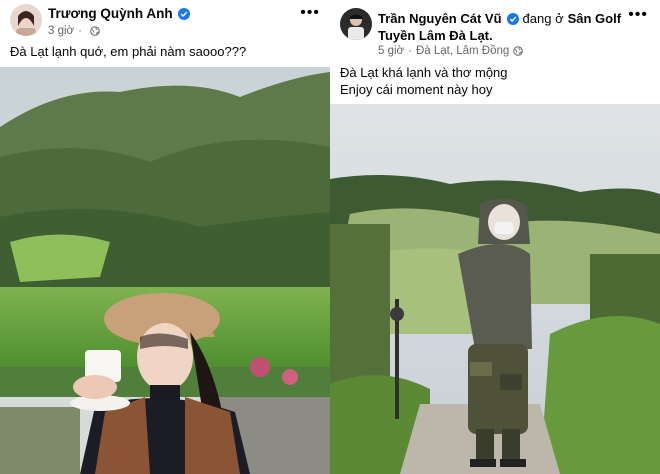 This screenshot has height=474, width=660. I want to click on post-meta: 5 giờ · Đà Lạt, Lâm Đồng, so click(451, 51).